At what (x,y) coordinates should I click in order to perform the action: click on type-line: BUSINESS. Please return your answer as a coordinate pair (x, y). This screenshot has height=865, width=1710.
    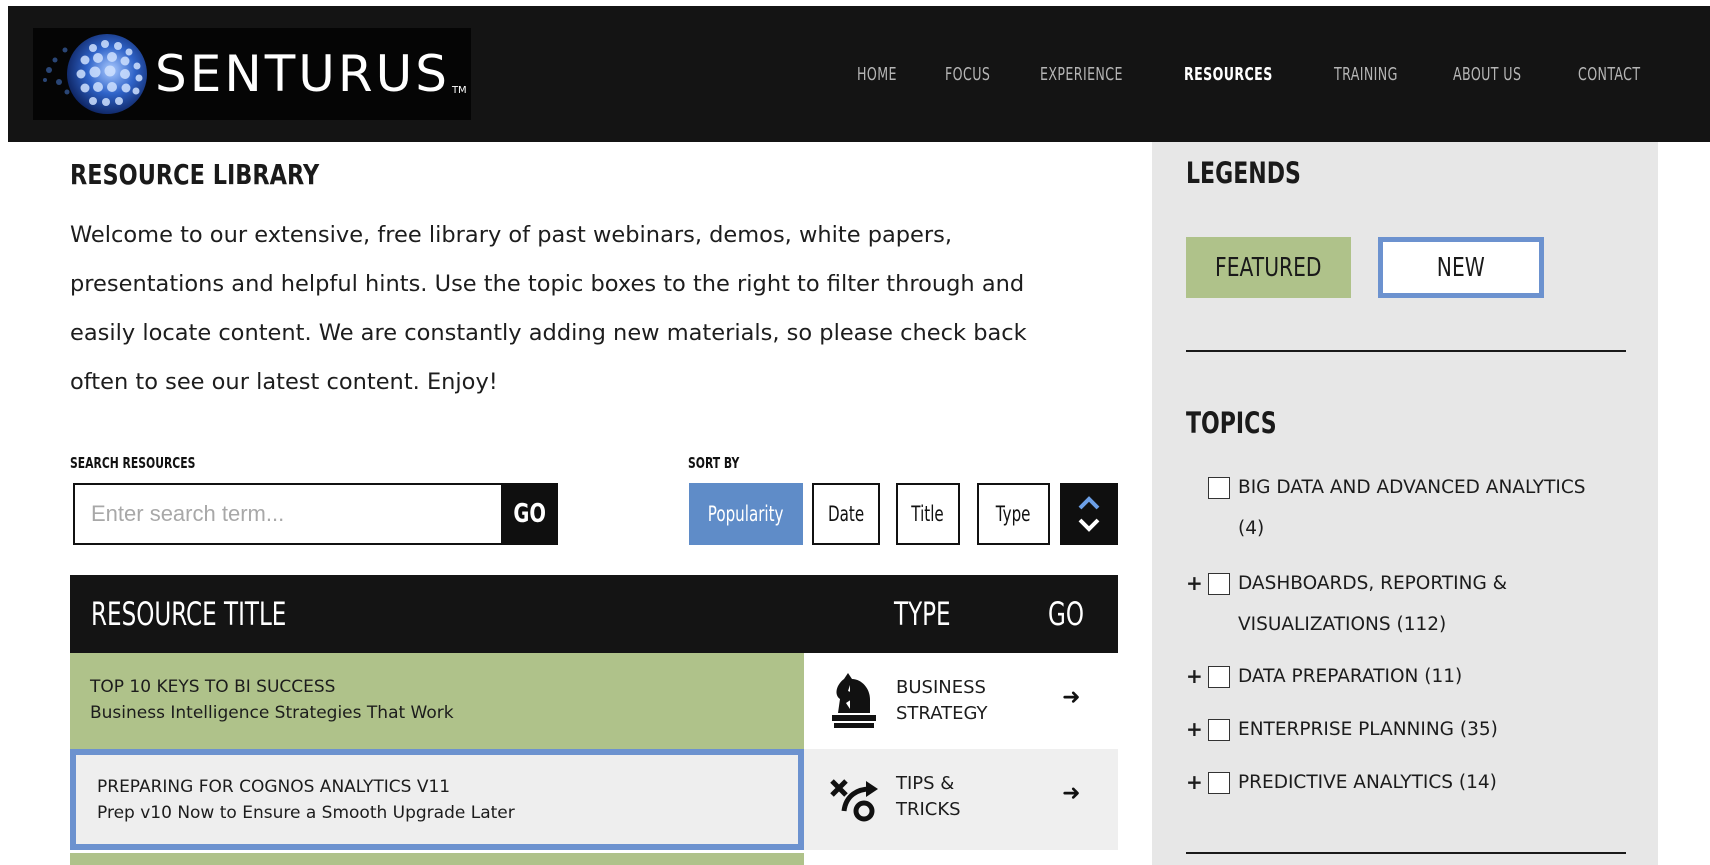
    Looking at the image, I should click on (941, 687).